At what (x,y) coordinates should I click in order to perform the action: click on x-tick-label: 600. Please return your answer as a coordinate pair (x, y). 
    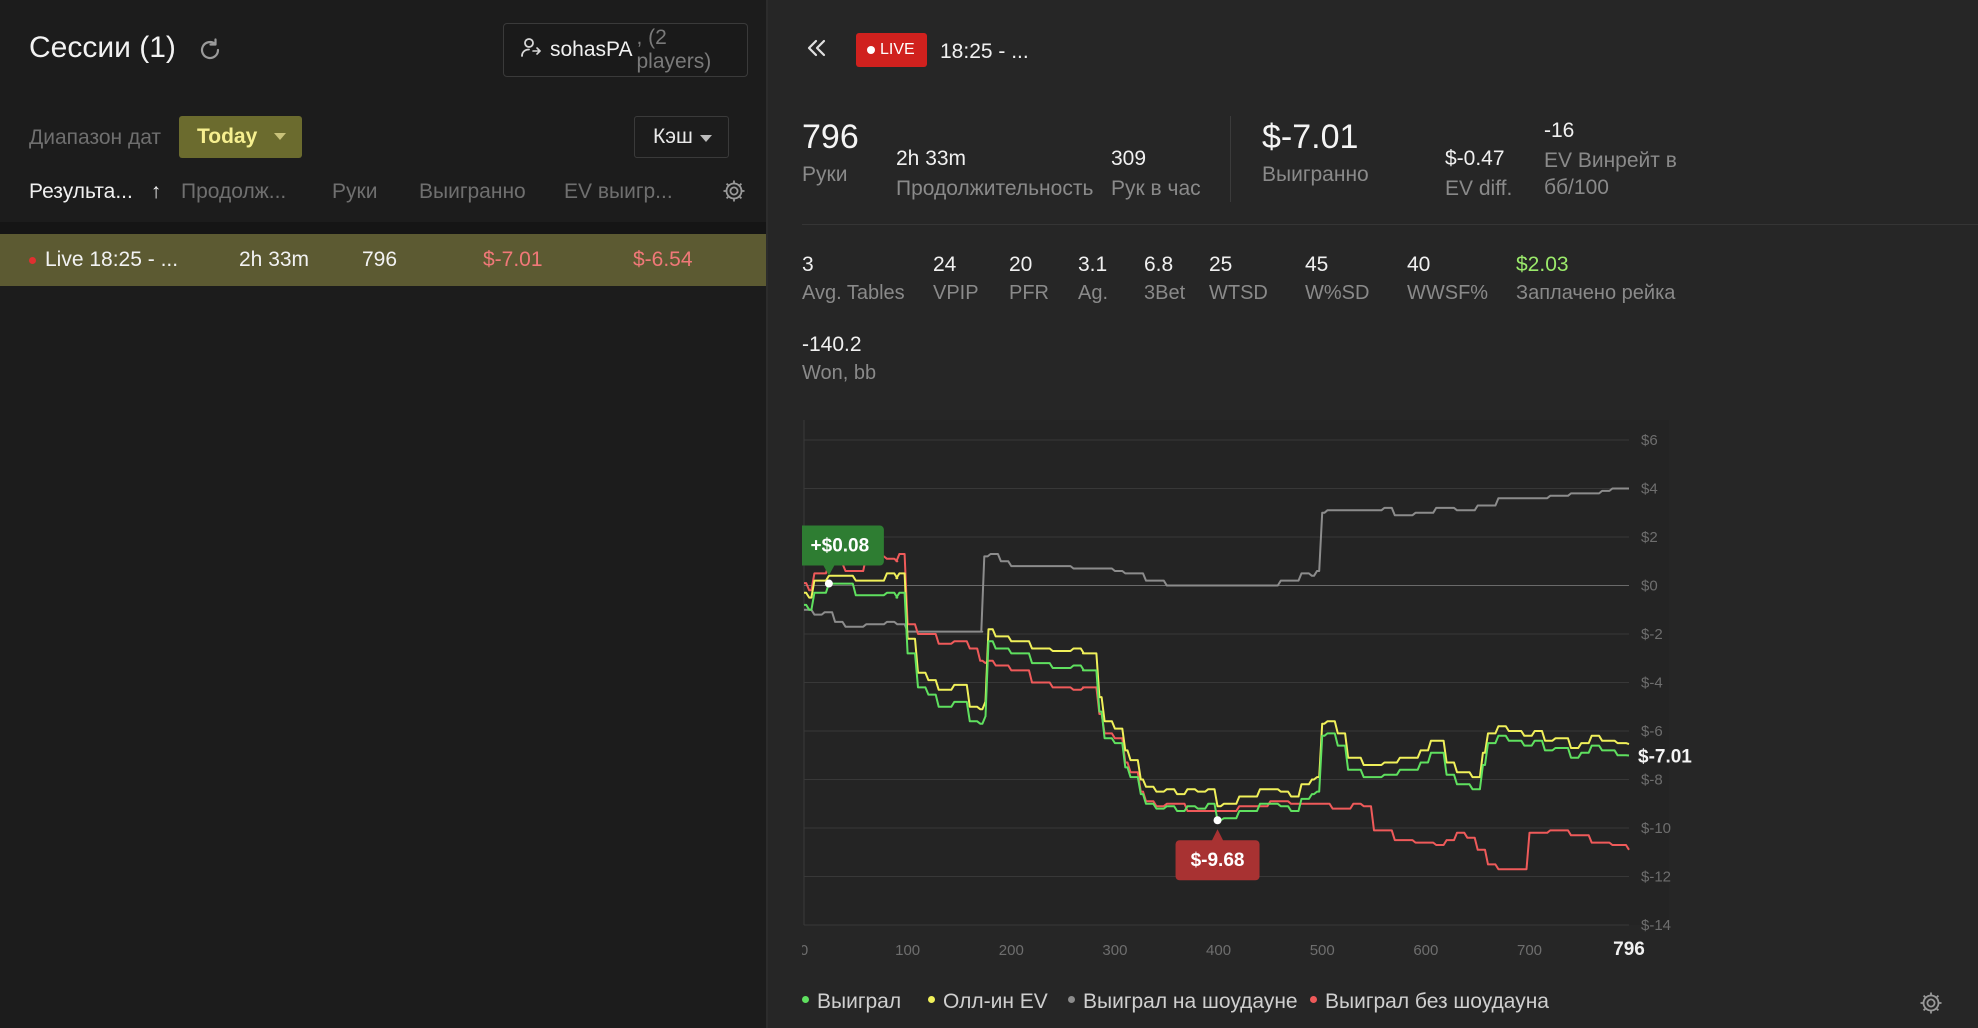
    Looking at the image, I should click on (1425, 950).